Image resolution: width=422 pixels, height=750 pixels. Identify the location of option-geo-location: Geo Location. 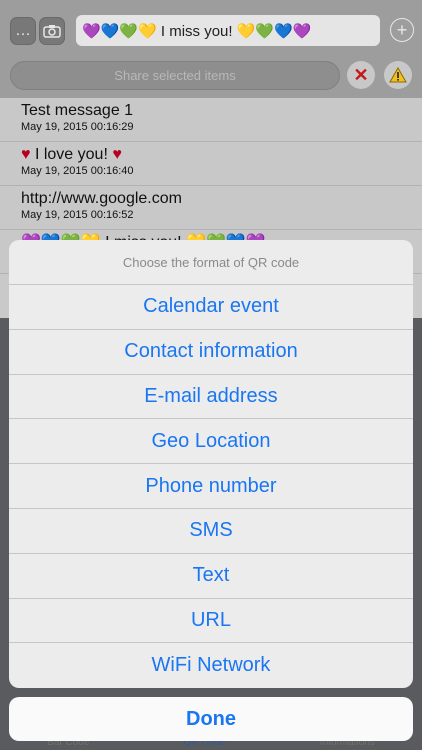
(211, 442).